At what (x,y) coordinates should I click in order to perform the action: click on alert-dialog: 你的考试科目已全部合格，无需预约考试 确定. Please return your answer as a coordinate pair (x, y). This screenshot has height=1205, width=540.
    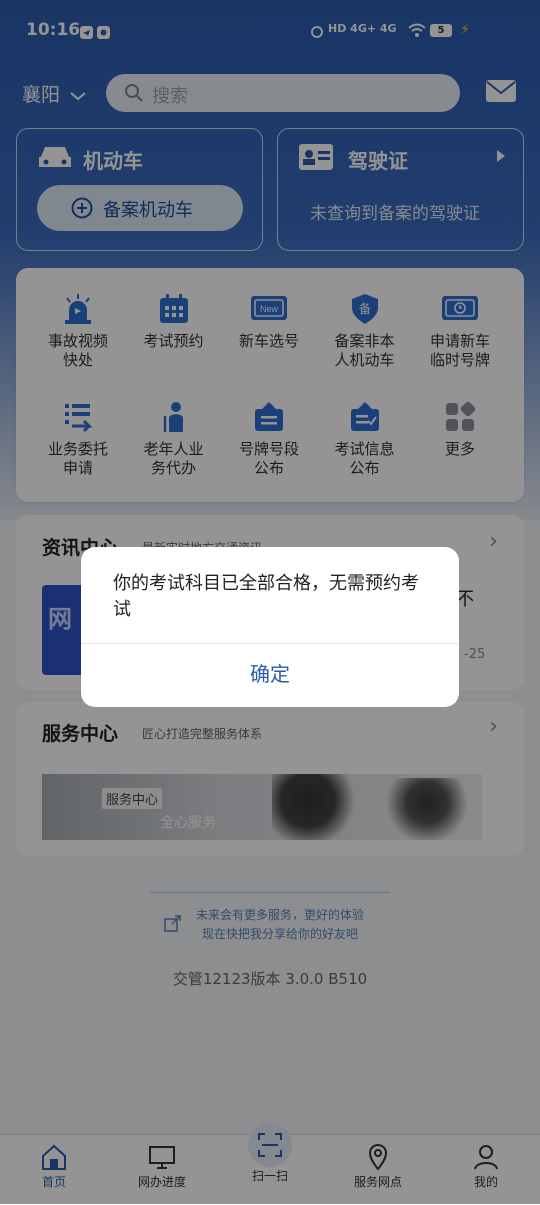
    Looking at the image, I should click on (270, 627).